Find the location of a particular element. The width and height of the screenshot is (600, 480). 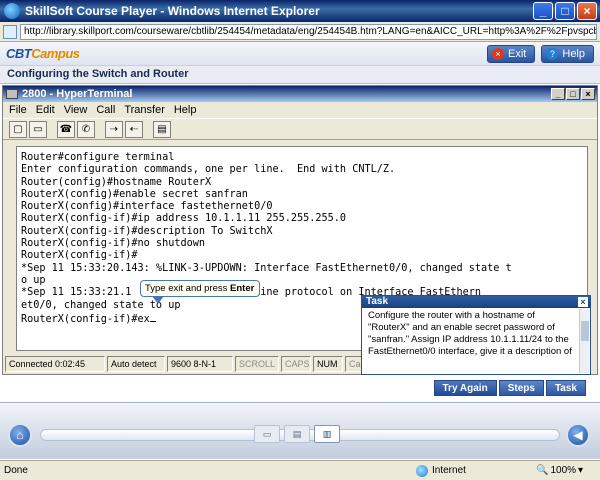

zone-label: Internet is located at coordinates (449, 470).